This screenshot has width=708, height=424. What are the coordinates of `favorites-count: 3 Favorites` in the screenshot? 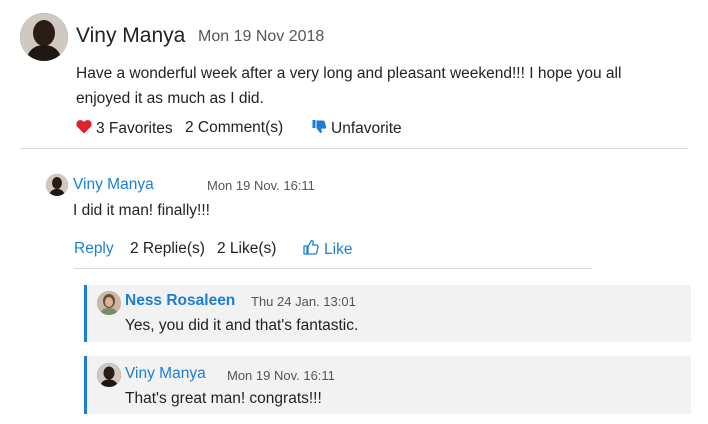 It's located at (134, 128).